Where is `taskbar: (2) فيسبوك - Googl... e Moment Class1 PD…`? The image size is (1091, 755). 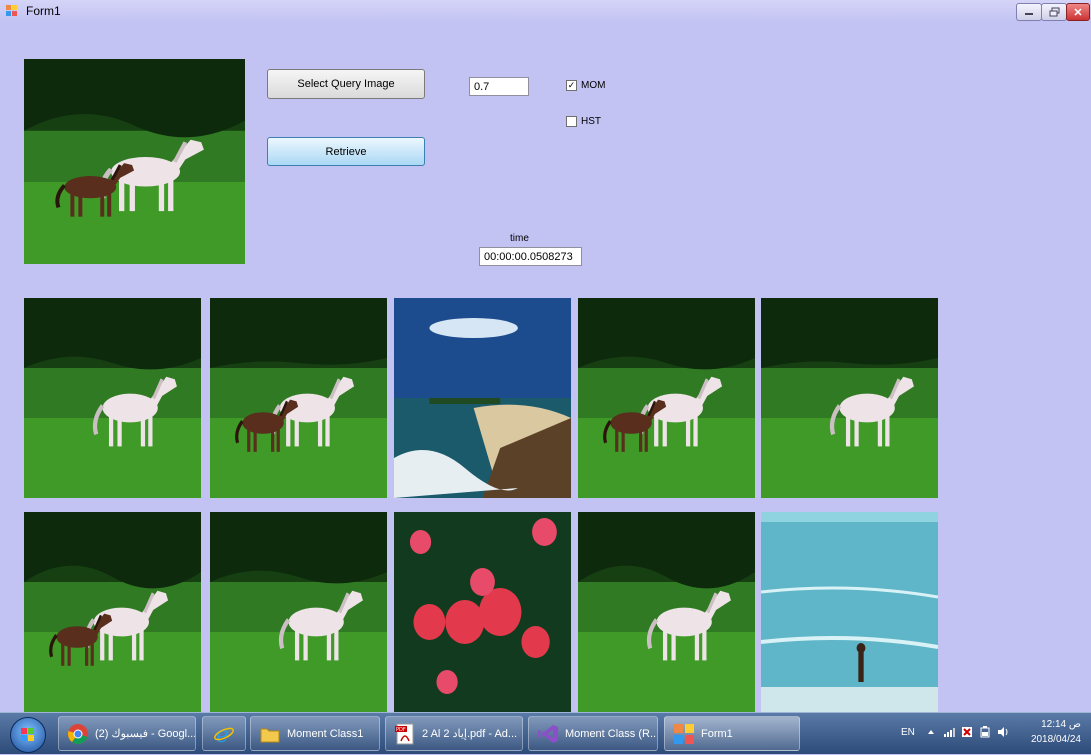
taskbar: (2) فيسبوك - Googl... e Moment Class1 PD… is located at coordinates (545, 733).